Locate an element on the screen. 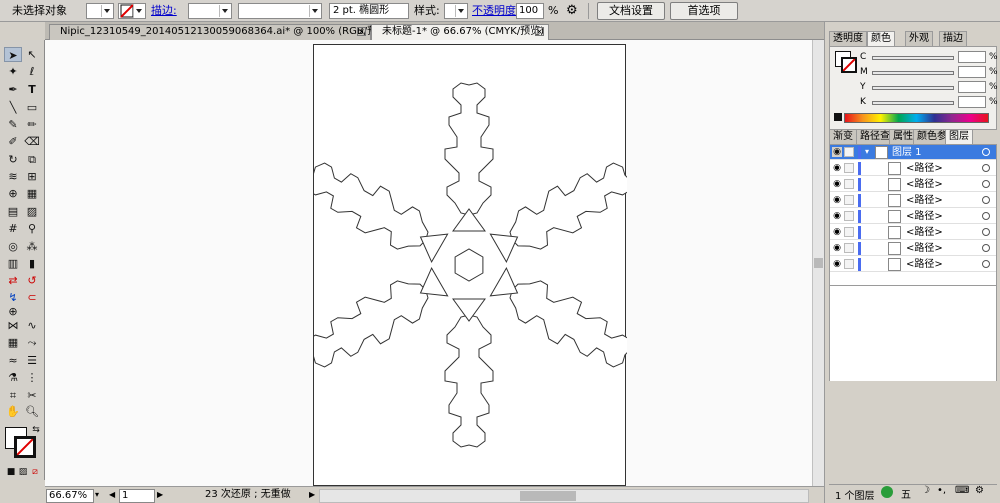  bar-graph-tool-icon: ▮ is located at coordinates (32, 263).